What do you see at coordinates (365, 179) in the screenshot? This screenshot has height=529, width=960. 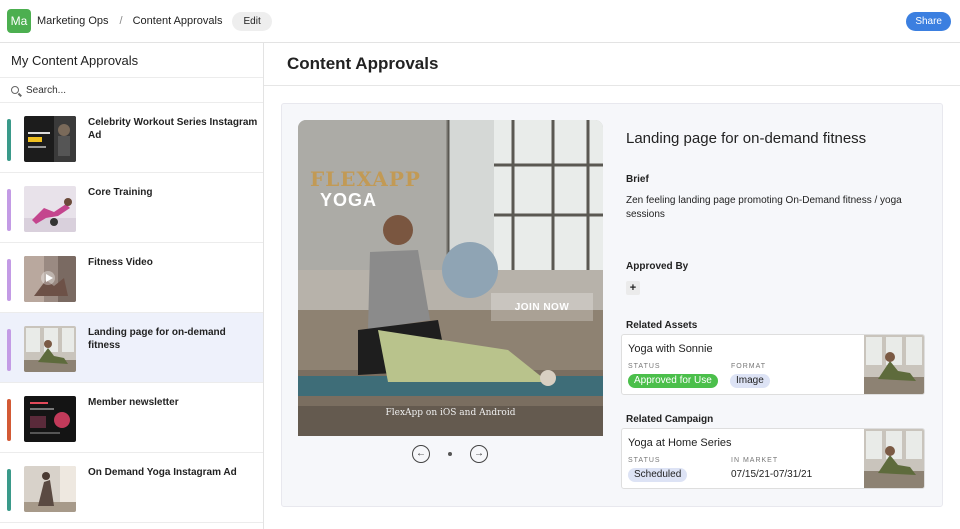 I see `hero-brand-text: FLEXAPP` at bounding box center [365, 179].